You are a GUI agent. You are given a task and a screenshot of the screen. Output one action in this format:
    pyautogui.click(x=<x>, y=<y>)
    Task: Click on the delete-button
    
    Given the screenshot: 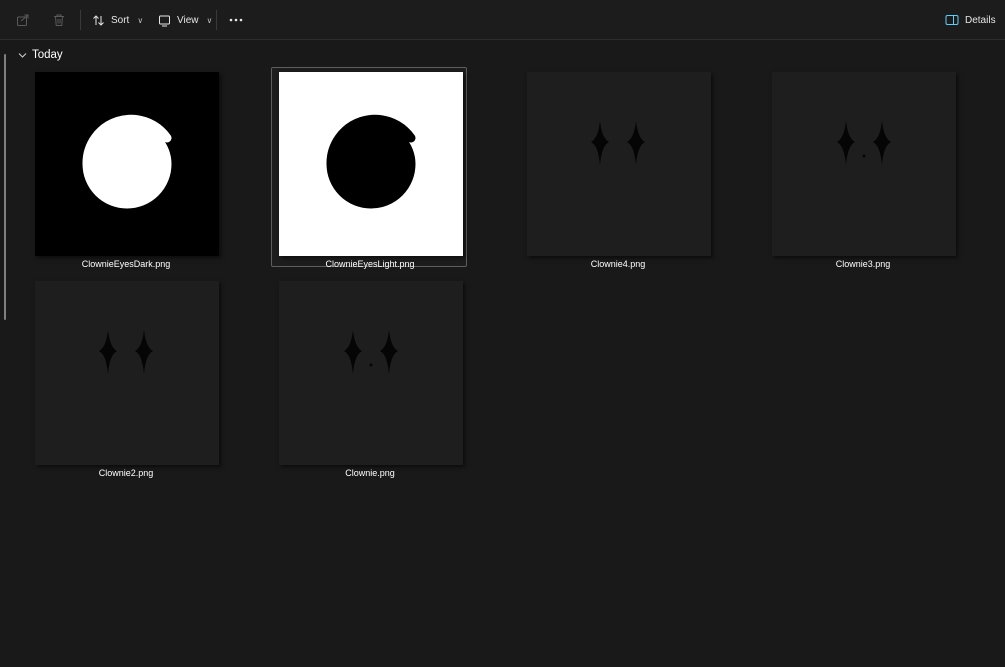 What is the action you would take?
    pyautogui.click(x=60, y=20)
    